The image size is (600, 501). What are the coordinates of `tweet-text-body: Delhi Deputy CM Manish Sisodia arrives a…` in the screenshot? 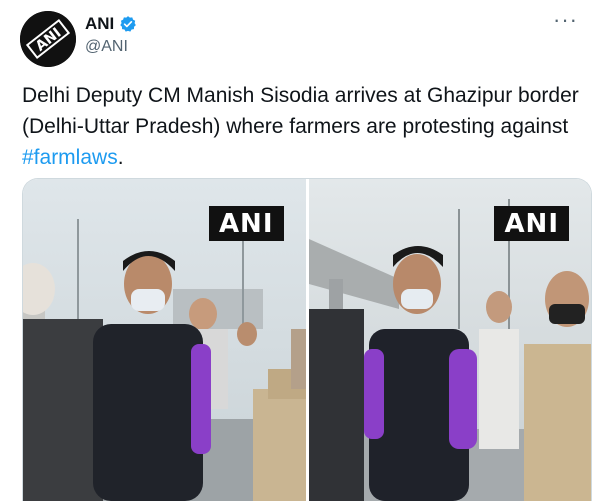 It's located at (300, 111).